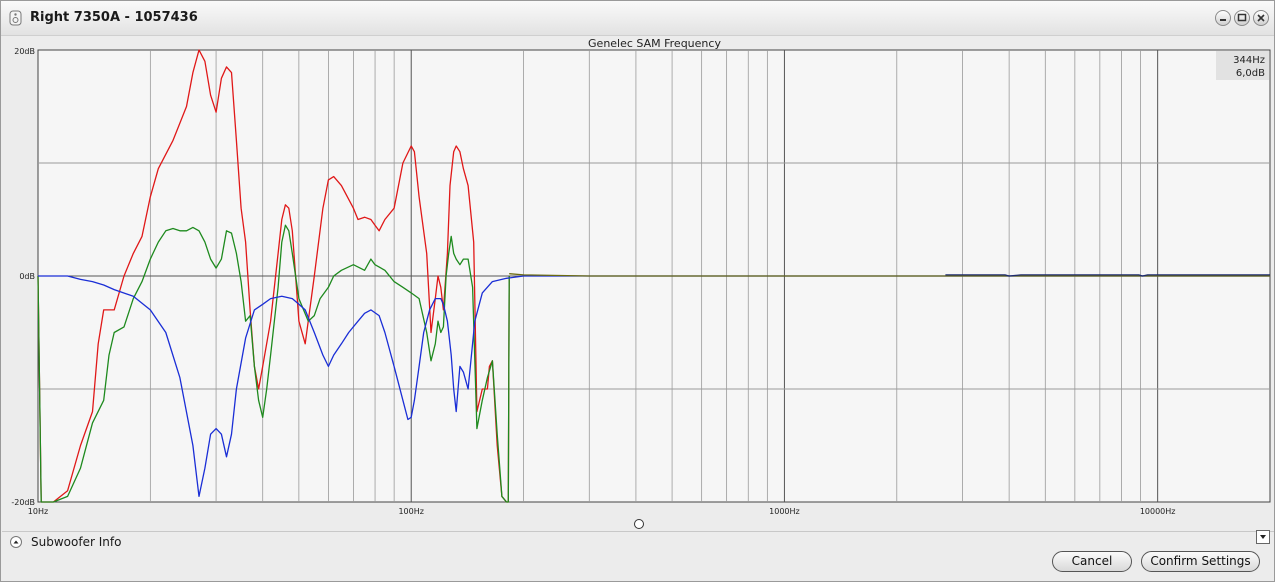 The height and width of the screenshot is (582, 1275). What do you see at coordinates (23, 502) in the screenshot?
I see `y-tick-label: -20dB` at bounding box center [23, 502].